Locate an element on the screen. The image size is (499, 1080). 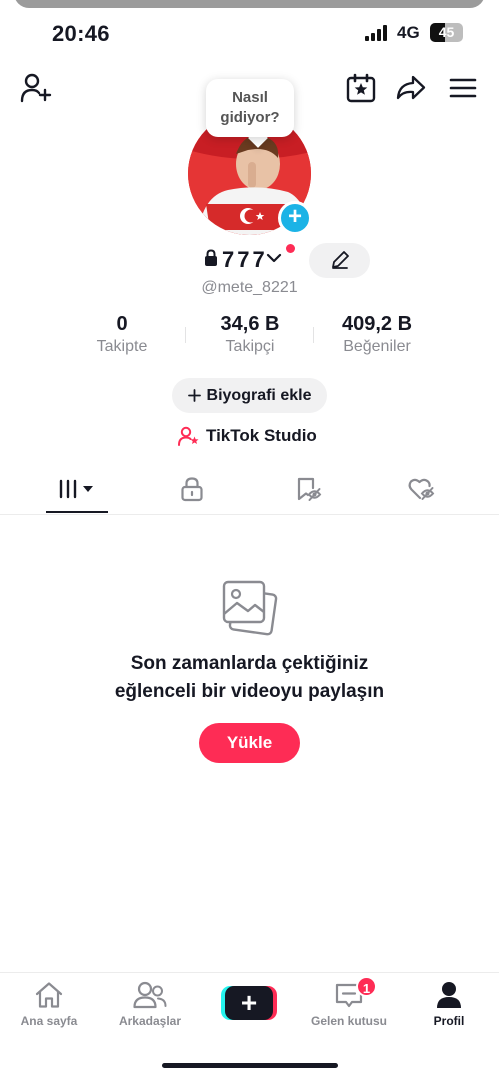
following-stat: 0 Takipte is located at coordinates (122, 334).